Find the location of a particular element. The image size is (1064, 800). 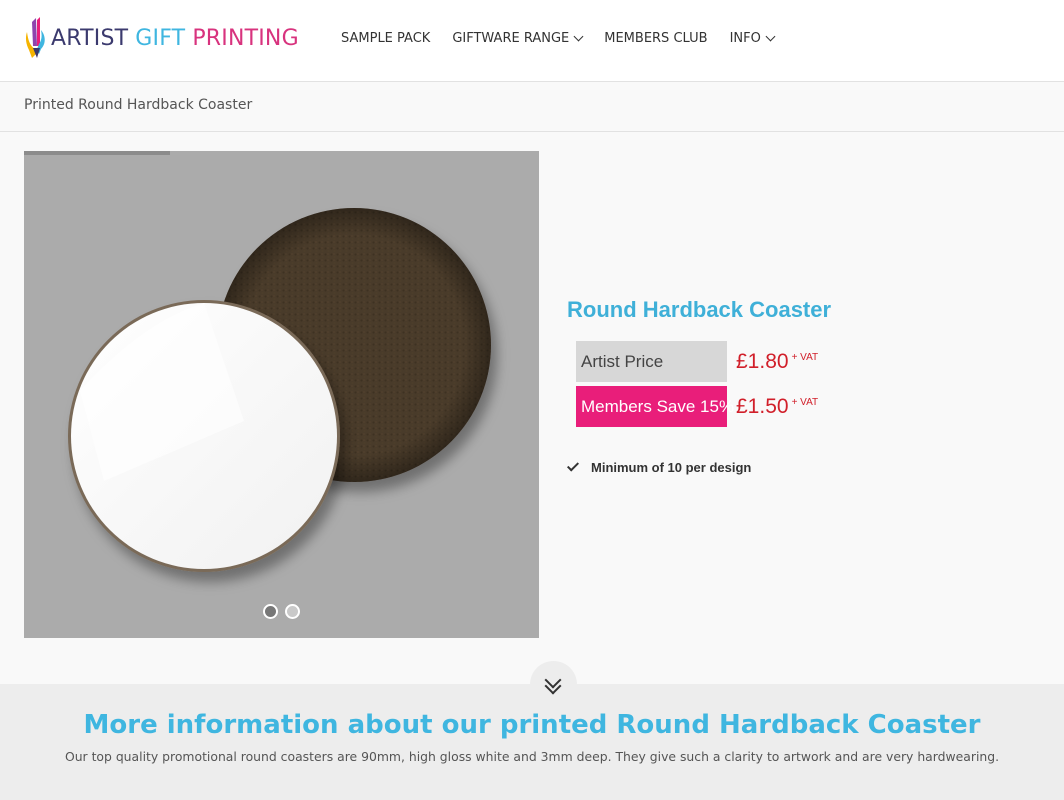

artist-price-row: Artist Price £1.80 + VAT is located at coordinates (697, 361).